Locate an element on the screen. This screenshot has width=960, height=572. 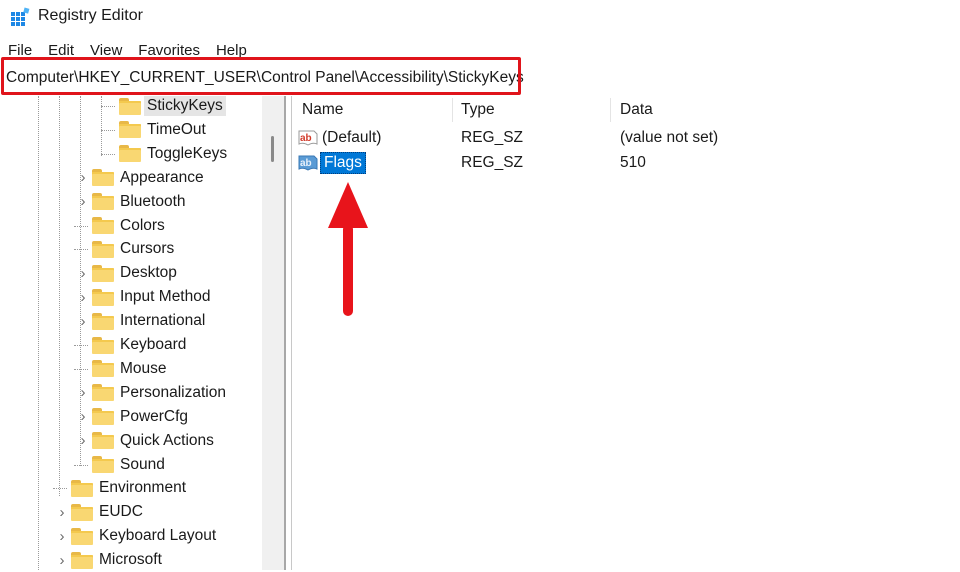
menu-help: Help is located at coordinates (231, 50).